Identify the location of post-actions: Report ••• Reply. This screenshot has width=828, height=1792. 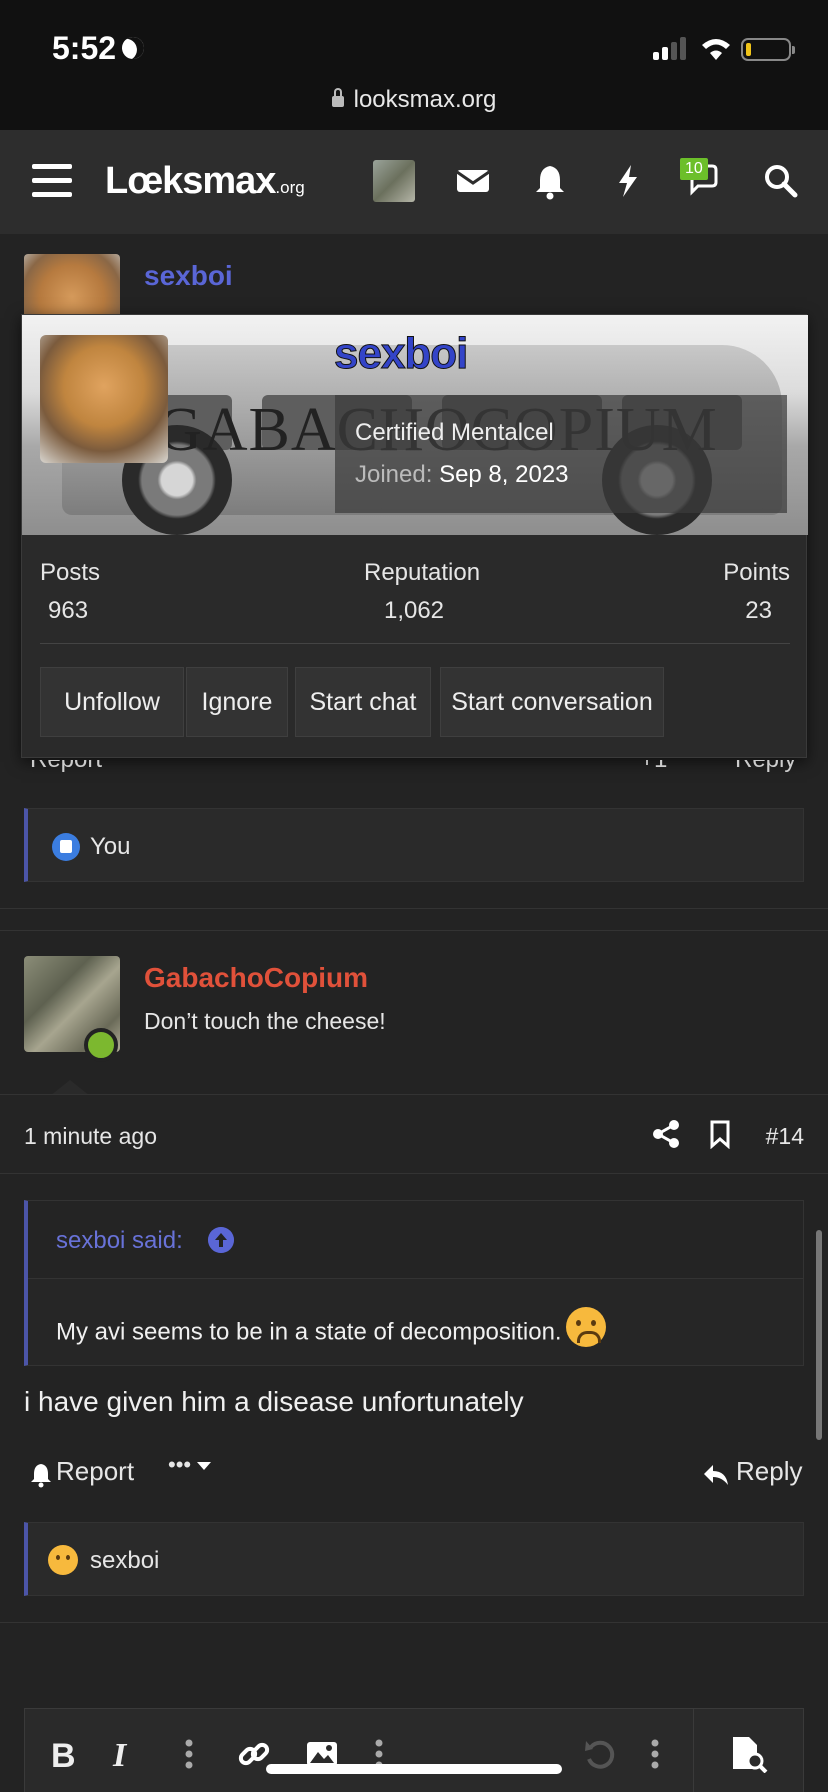
(414, 1474).